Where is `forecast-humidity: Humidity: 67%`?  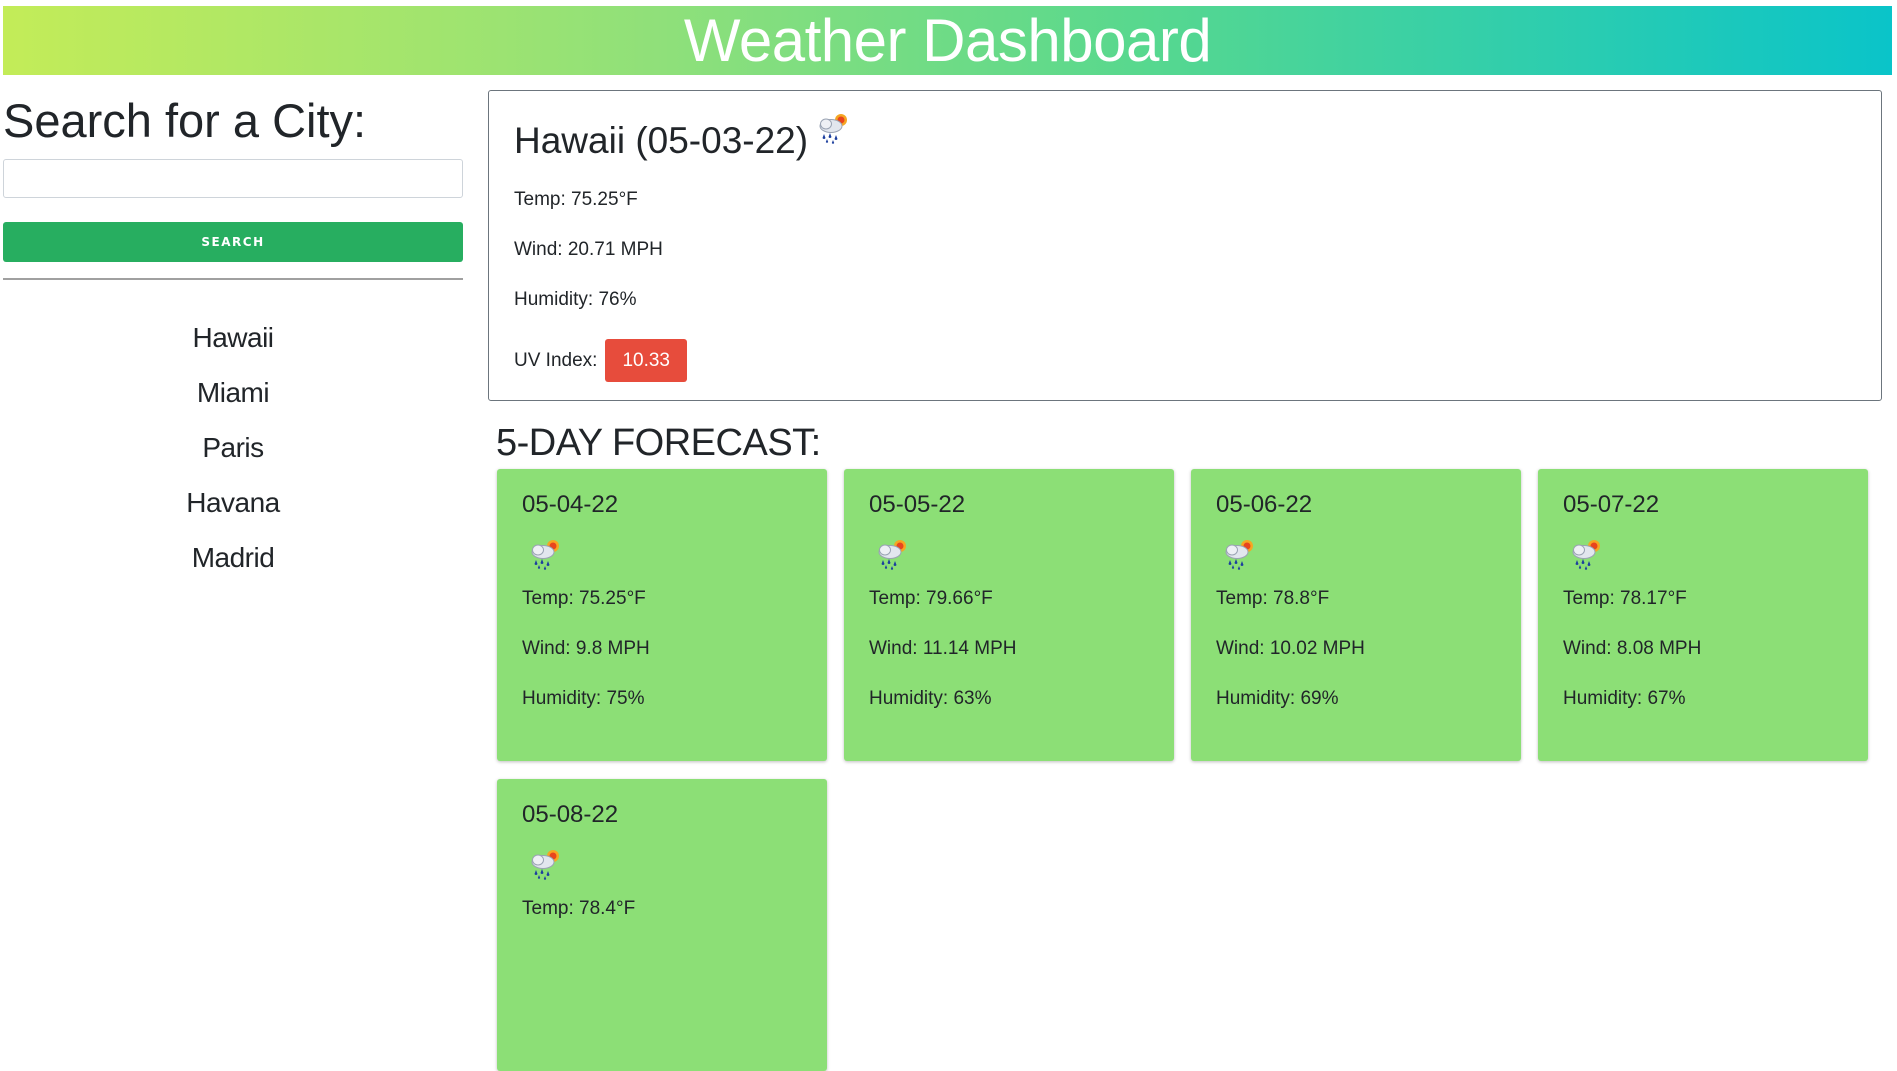 forecast-humidity: Humidity: 67% is located at coordinates (1624, 698).